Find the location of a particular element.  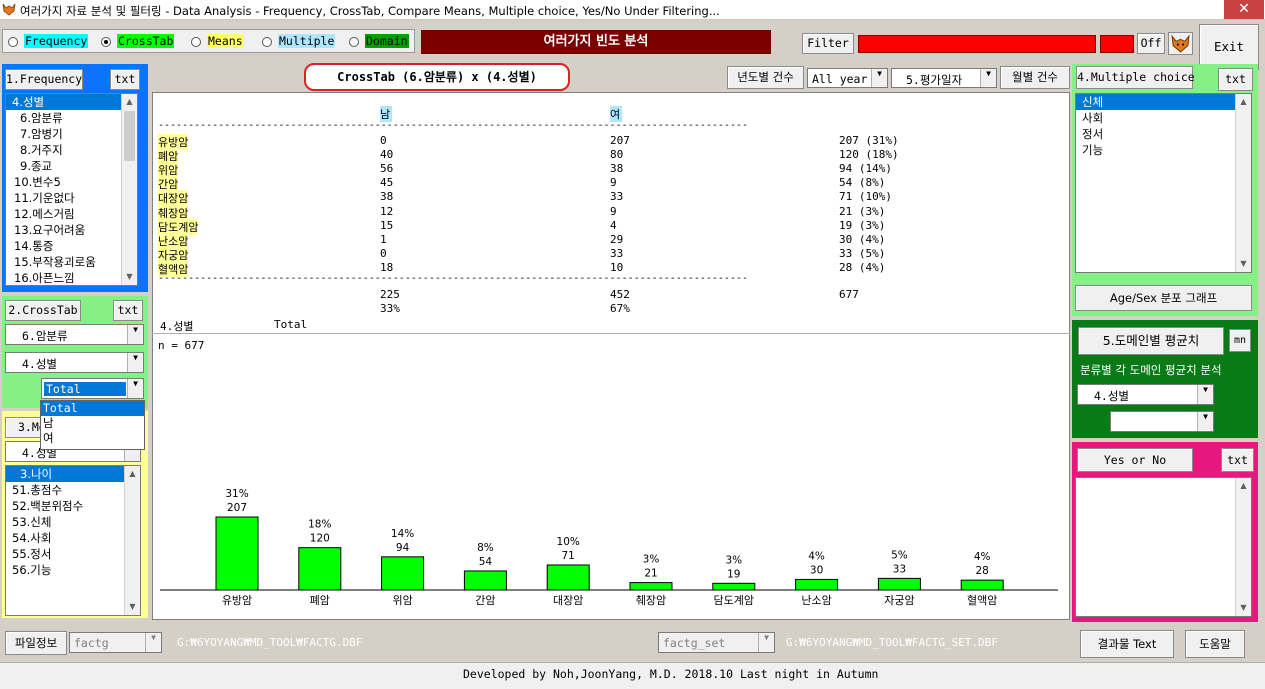

yes-no-scrollbar: ▲ ▼ is located at coordinates (1243, 547).